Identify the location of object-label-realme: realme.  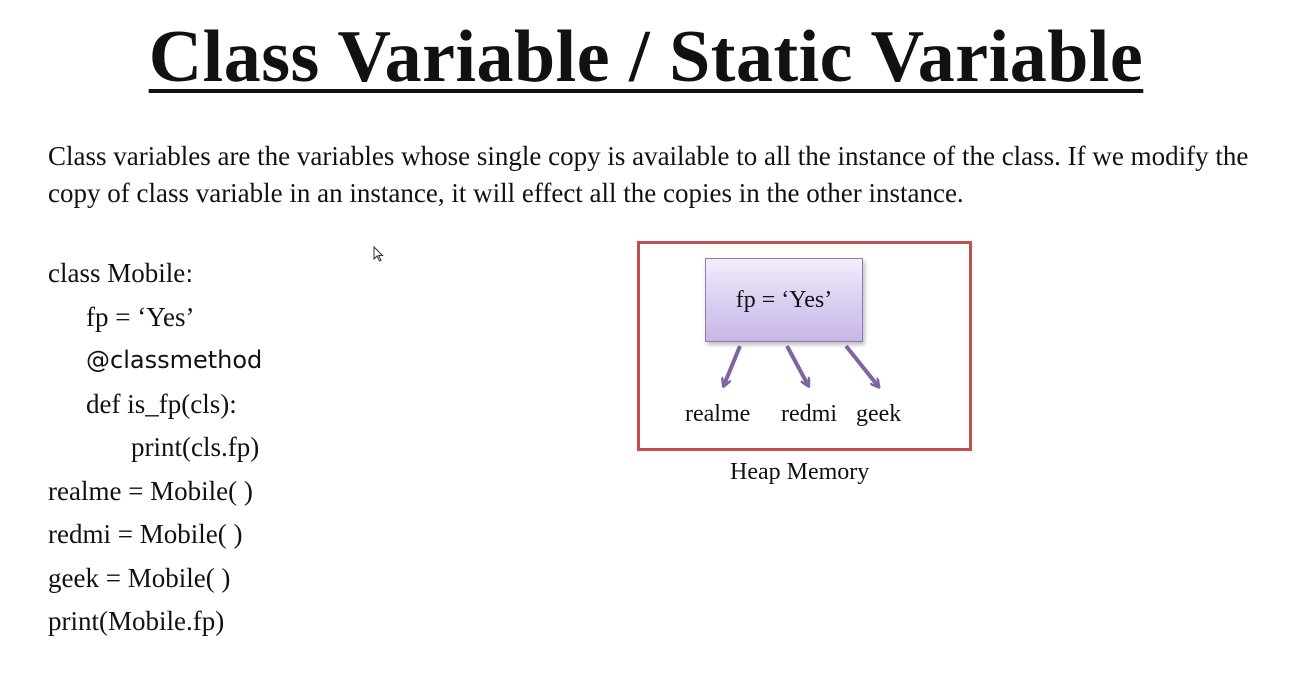
(718, 414).